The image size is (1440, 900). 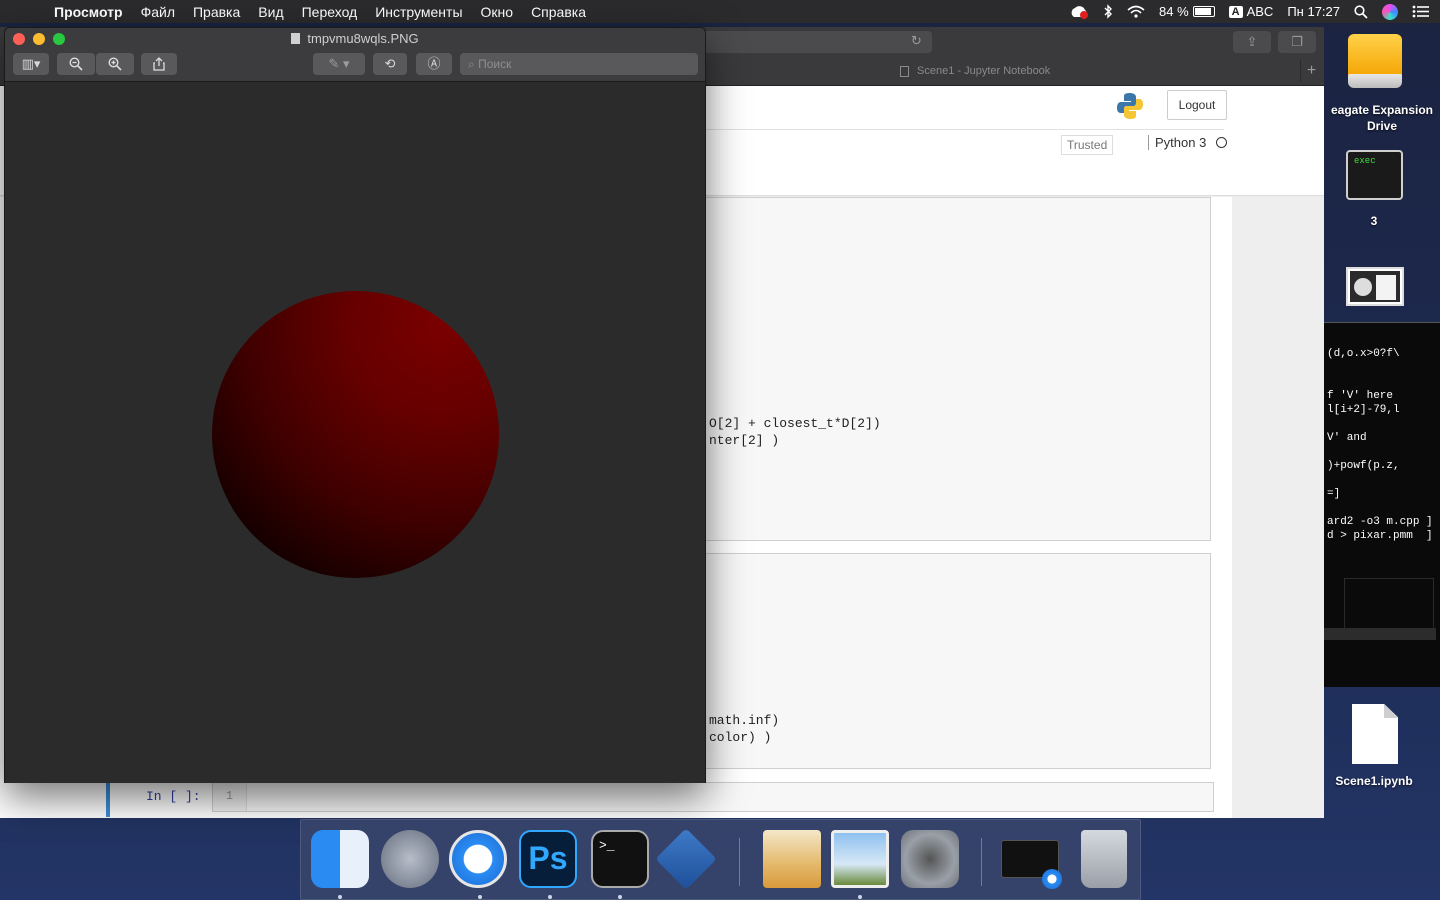 I want to click on drive-label: eagate Expansion Drive, so click(x=1382, y=118).